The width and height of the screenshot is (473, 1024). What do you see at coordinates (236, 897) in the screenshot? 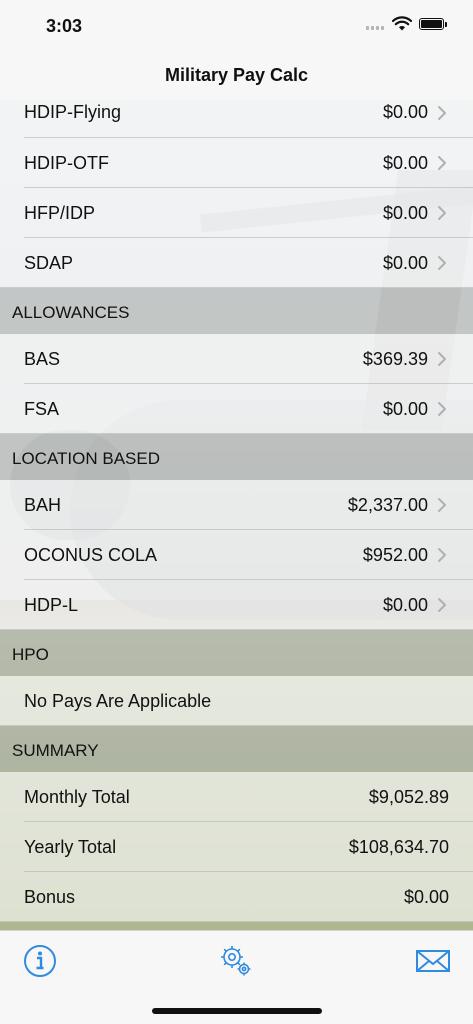
I see `summary-row-bonus: Bonus $0.00` at bounding box center [236, 897].